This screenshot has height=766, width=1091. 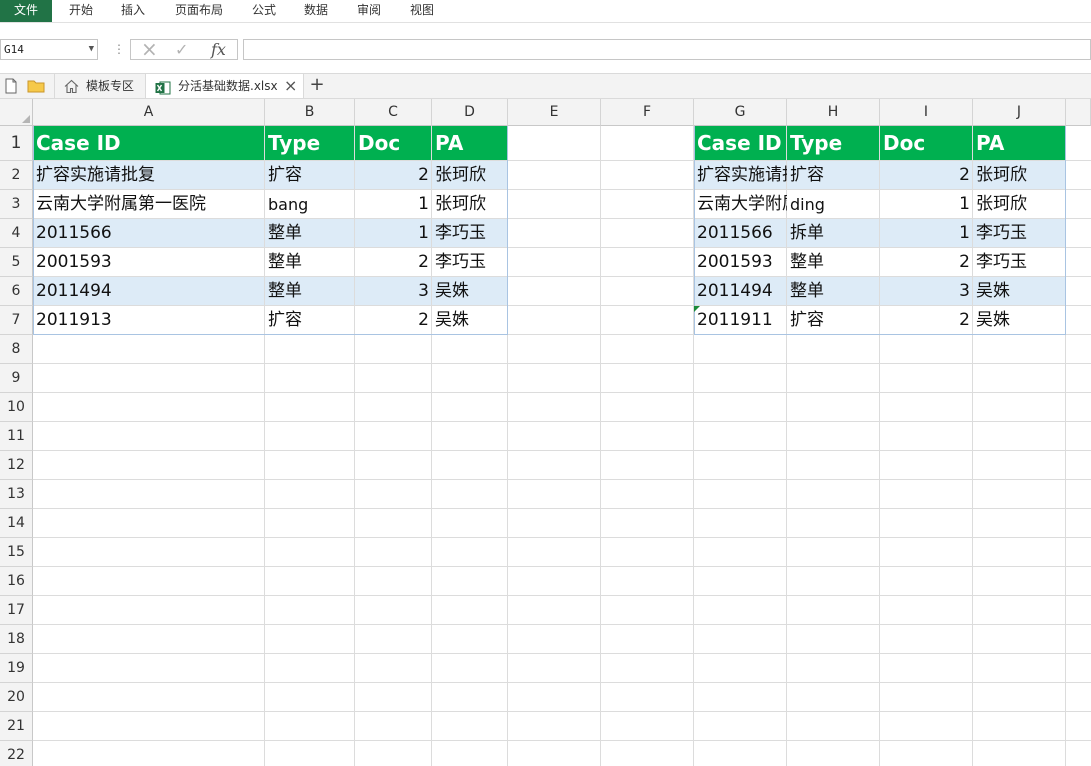 What do you see at coordinates (833, 291) in the screenshot?
I see `table_right-cell: 整单` at bounding box center [833, 291].